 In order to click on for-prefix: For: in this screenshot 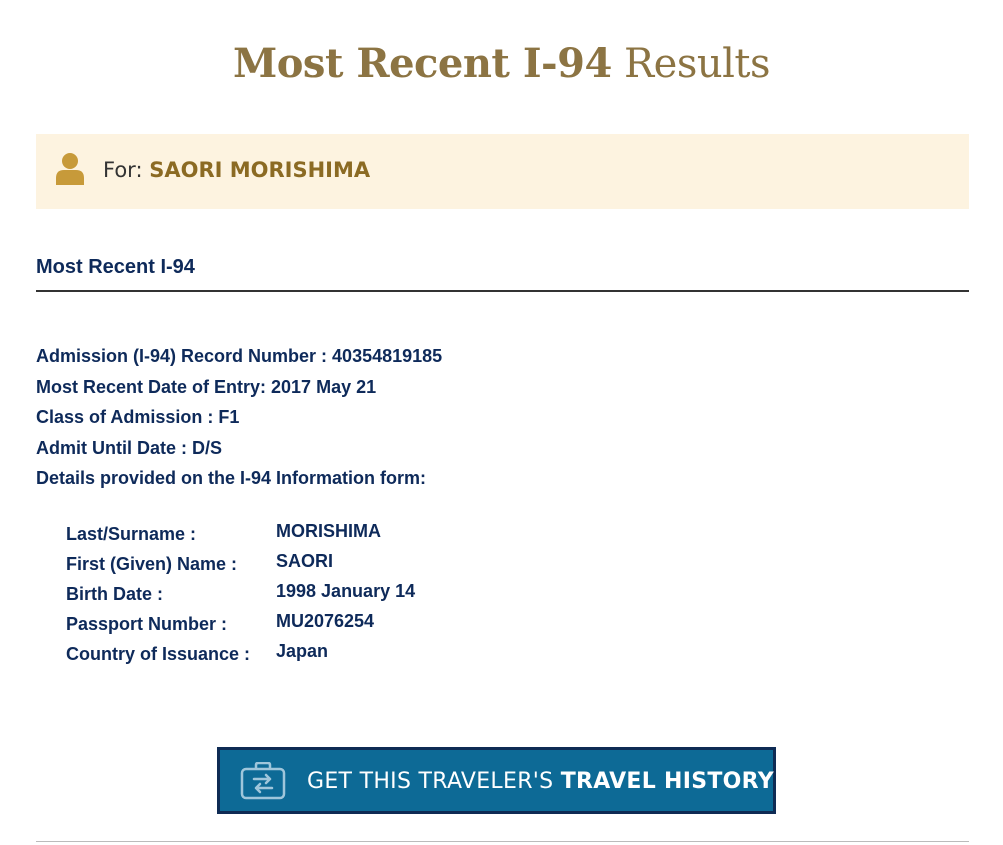, I will do `click(123, 170)`.